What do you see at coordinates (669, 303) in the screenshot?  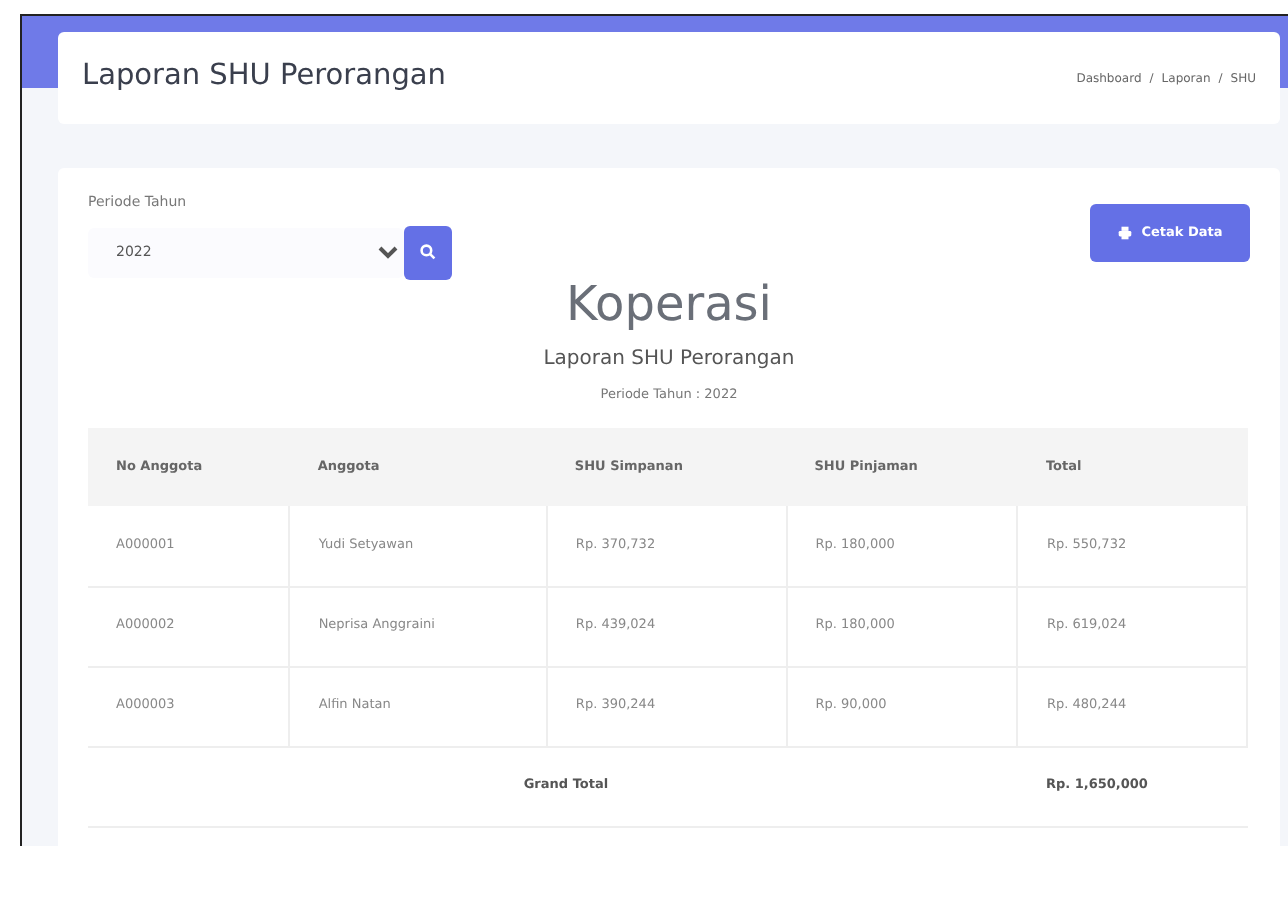 I see `report-heading: Koperasi` at bounding box center [669, 303].